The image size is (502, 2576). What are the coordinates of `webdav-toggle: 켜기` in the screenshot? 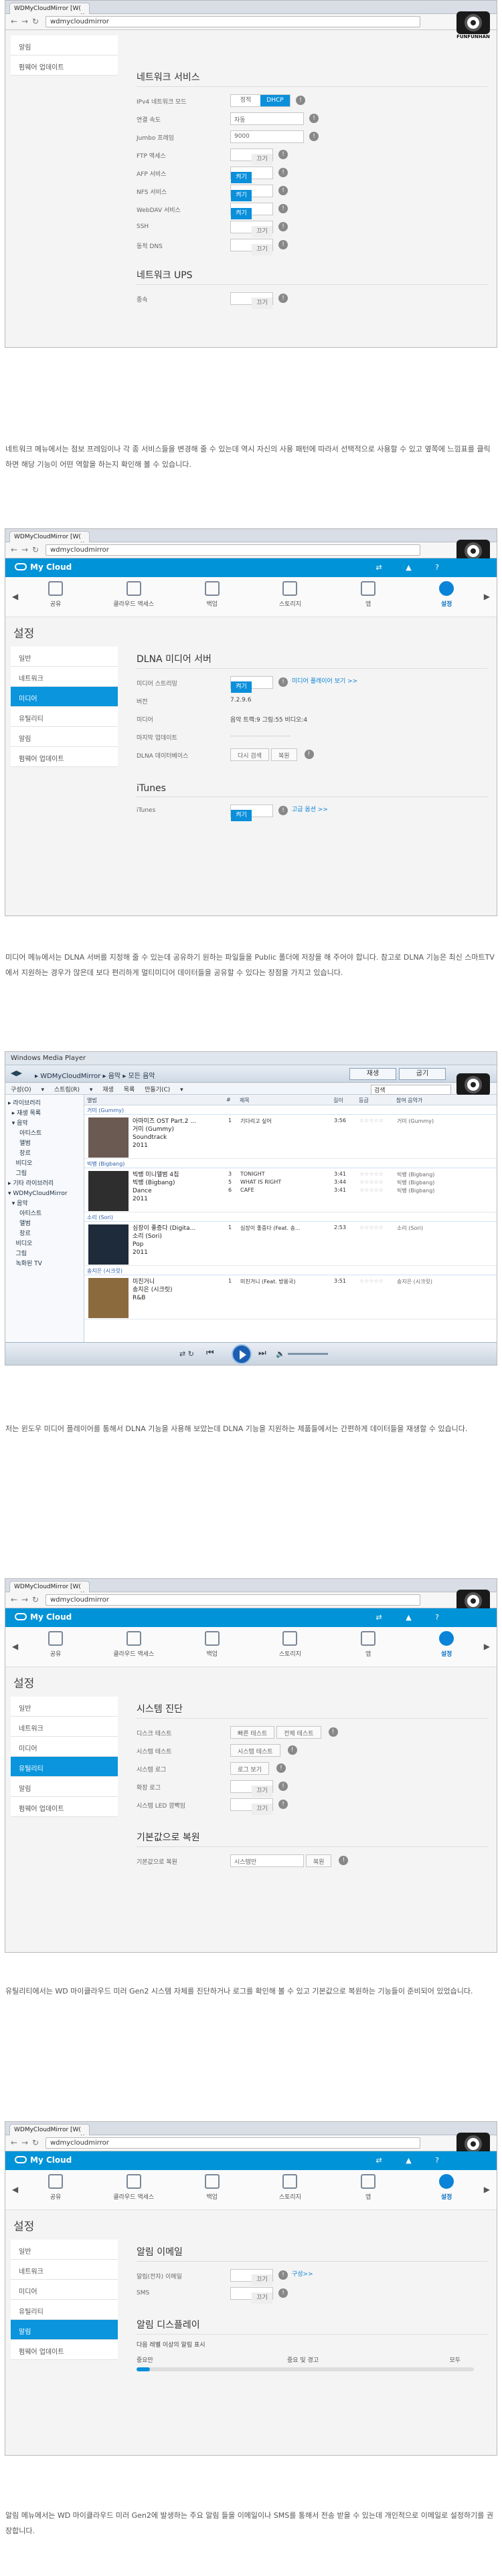 It's located at (252, 211).